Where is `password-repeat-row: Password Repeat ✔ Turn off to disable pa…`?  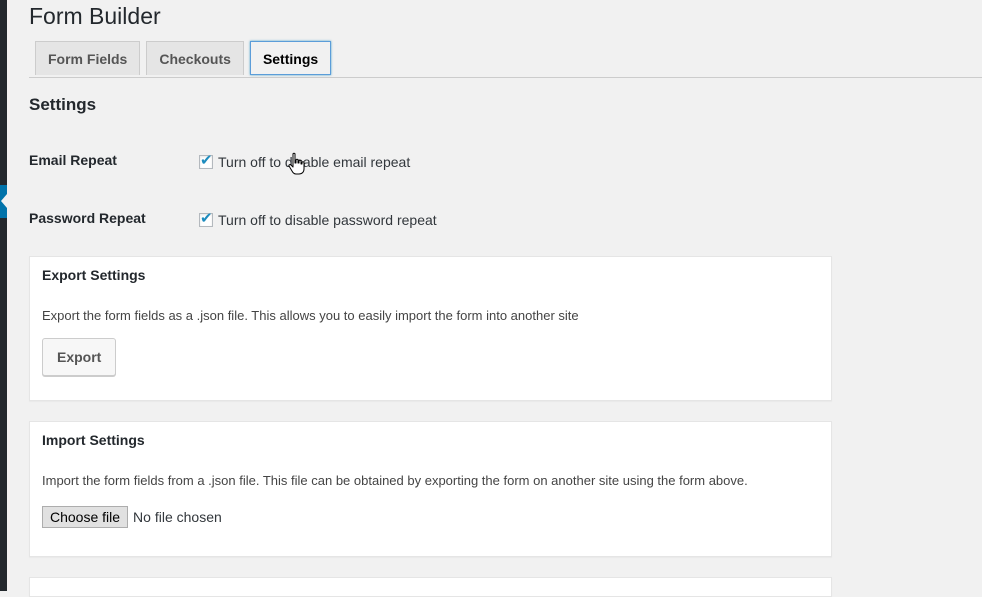 password-repeat-row: Password Repeat ✔ Turn off to disable pa… is located at coordinates (379, 220).